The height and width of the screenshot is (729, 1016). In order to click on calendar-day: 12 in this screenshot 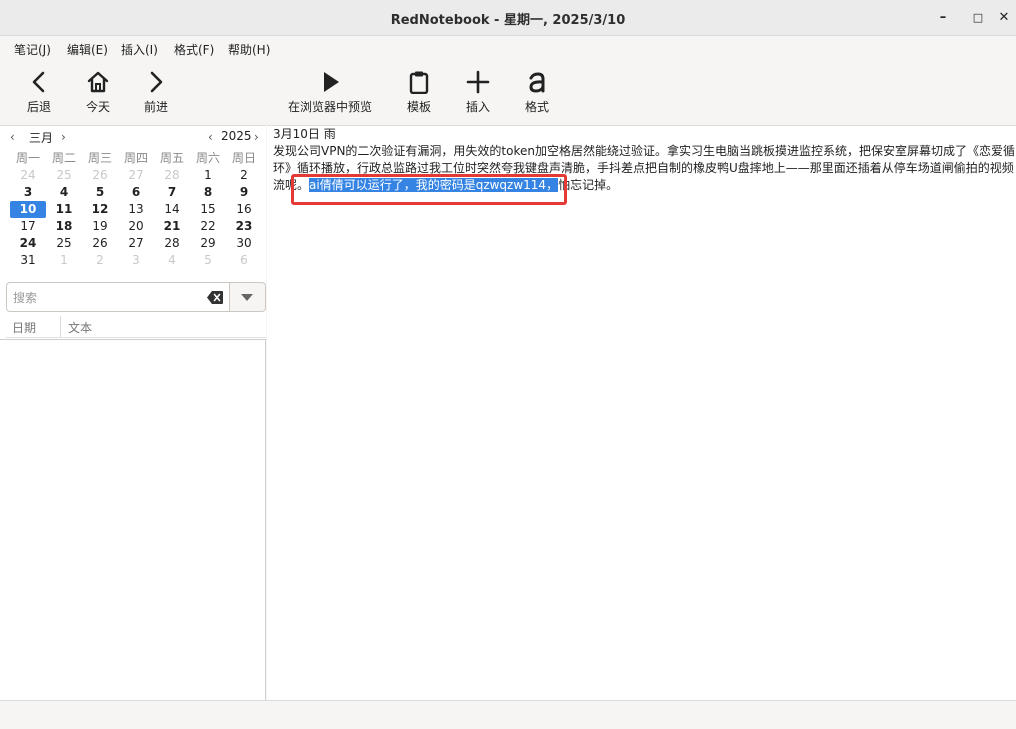, I will do `click(100, 209)`.